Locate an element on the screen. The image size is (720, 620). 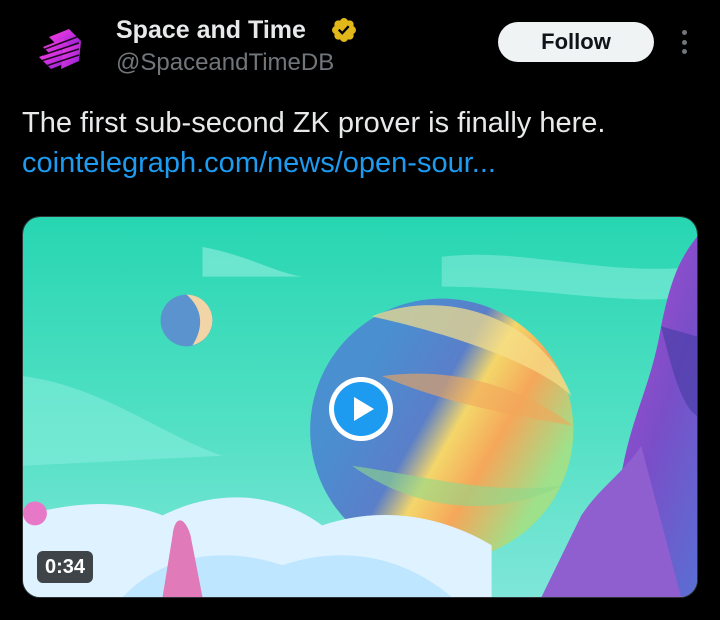
space-and-time-logo-icon is located at coordinates (60, 49).